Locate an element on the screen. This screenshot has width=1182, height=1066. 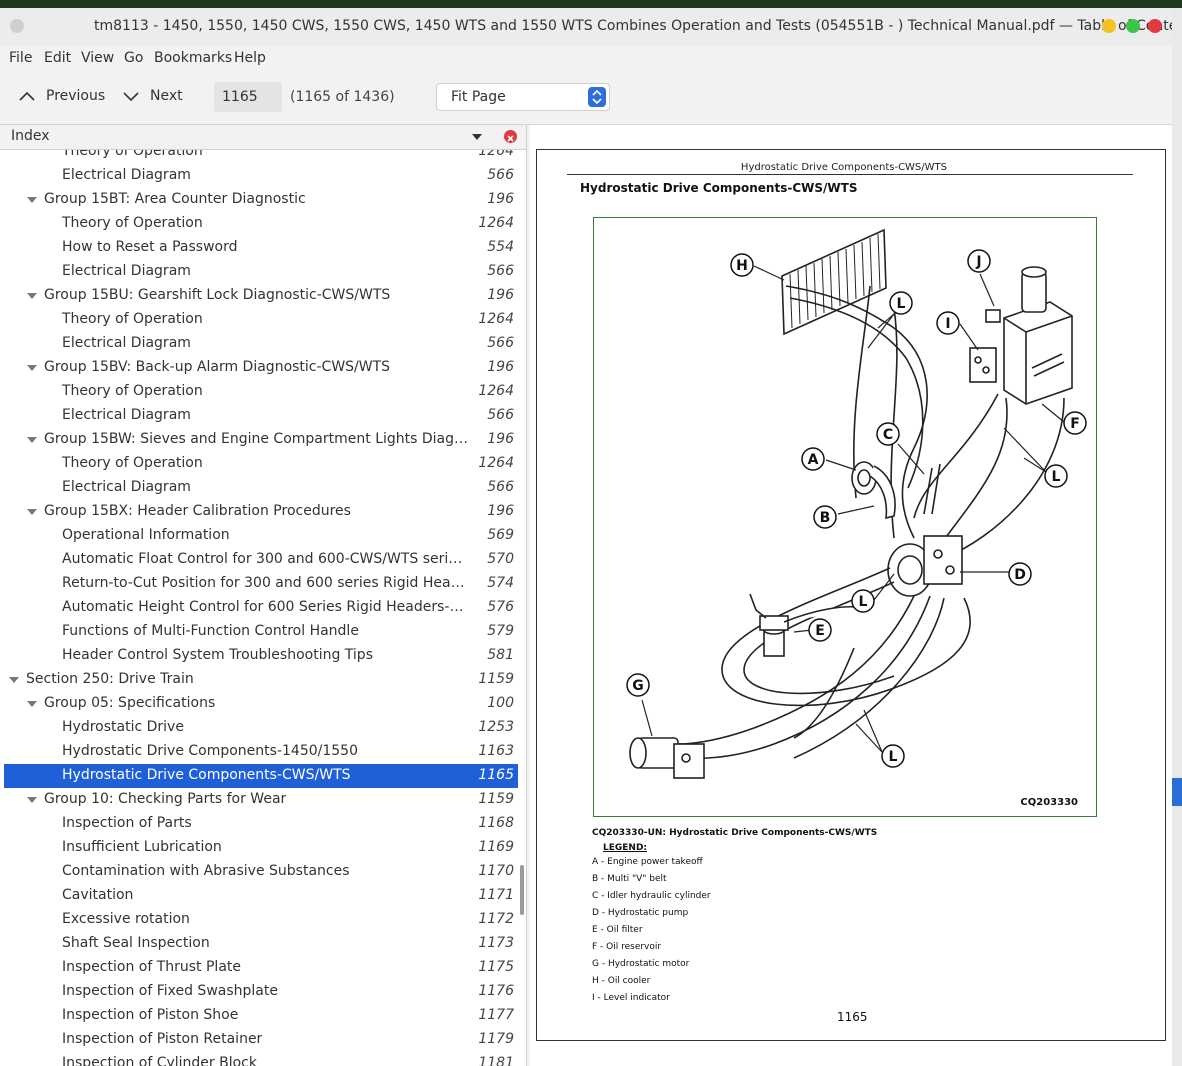
callout-l-3: L is located at coordinates (863, 601).